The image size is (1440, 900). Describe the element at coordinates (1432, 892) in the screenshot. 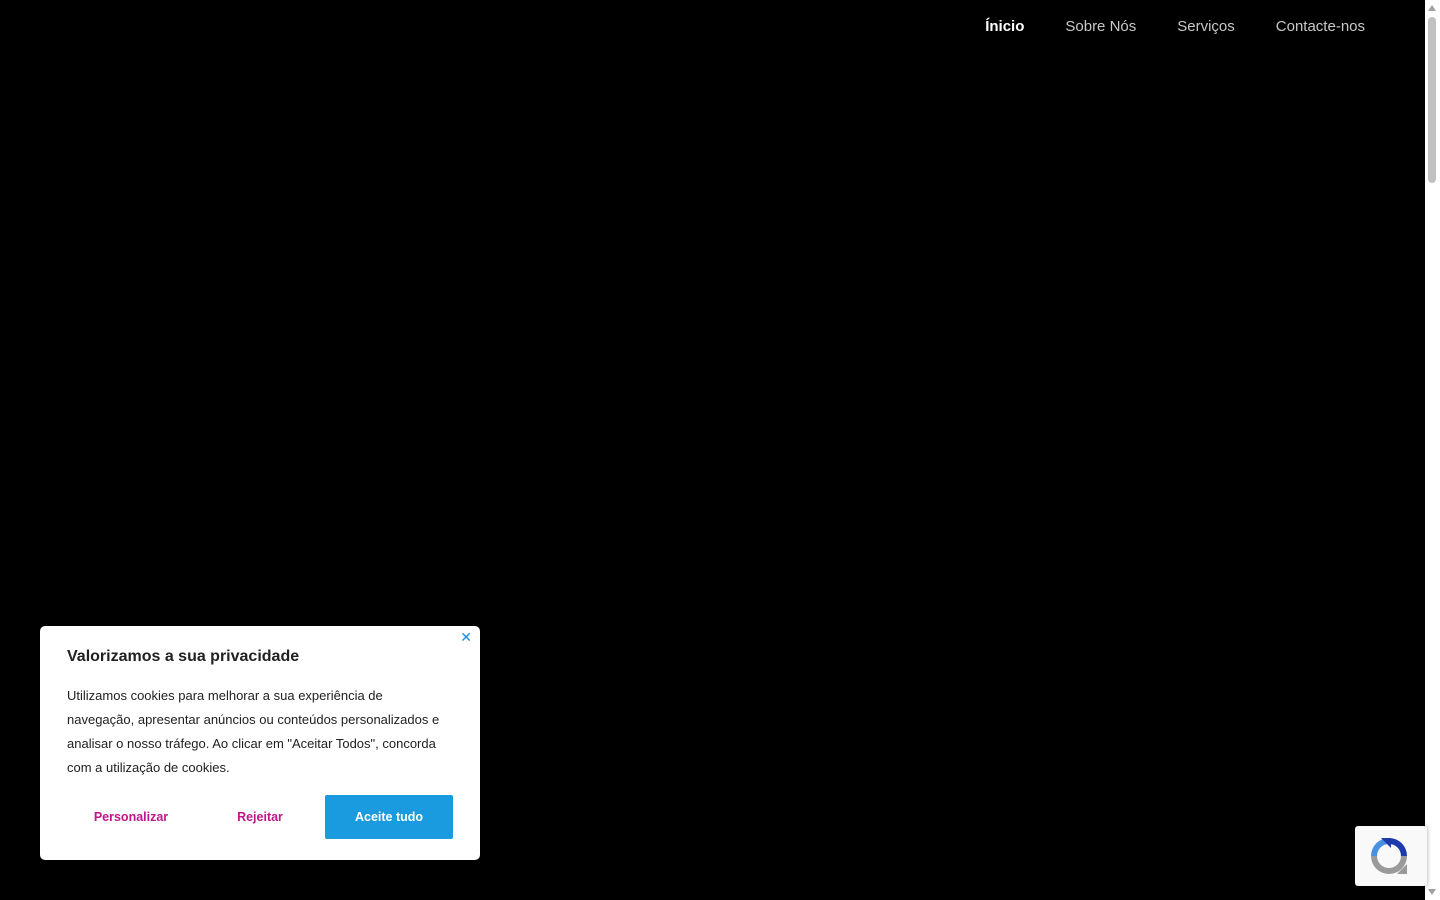

I see `scroll-down-arrow-icon` at that location.